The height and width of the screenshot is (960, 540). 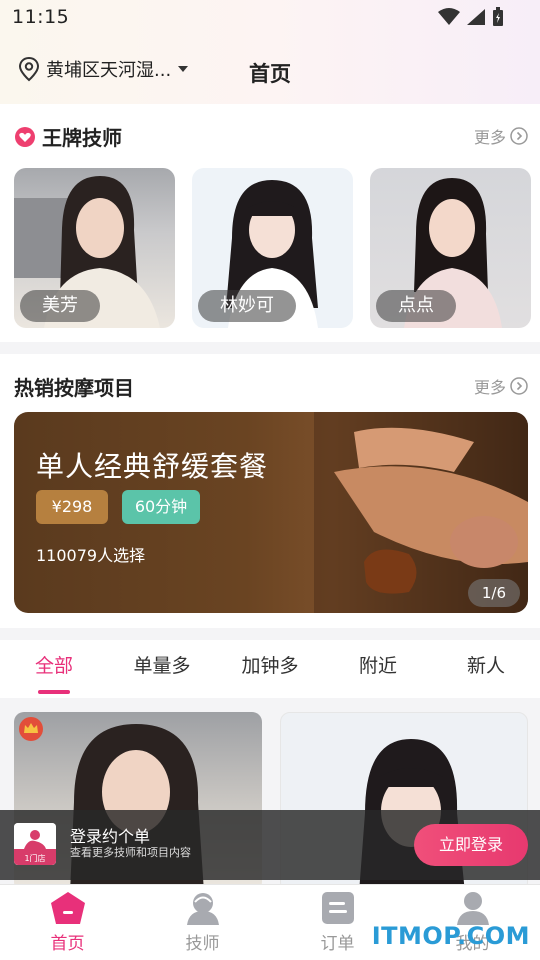 I want to click on tab-most-orders: 单量多, so click(x=162, y=669).